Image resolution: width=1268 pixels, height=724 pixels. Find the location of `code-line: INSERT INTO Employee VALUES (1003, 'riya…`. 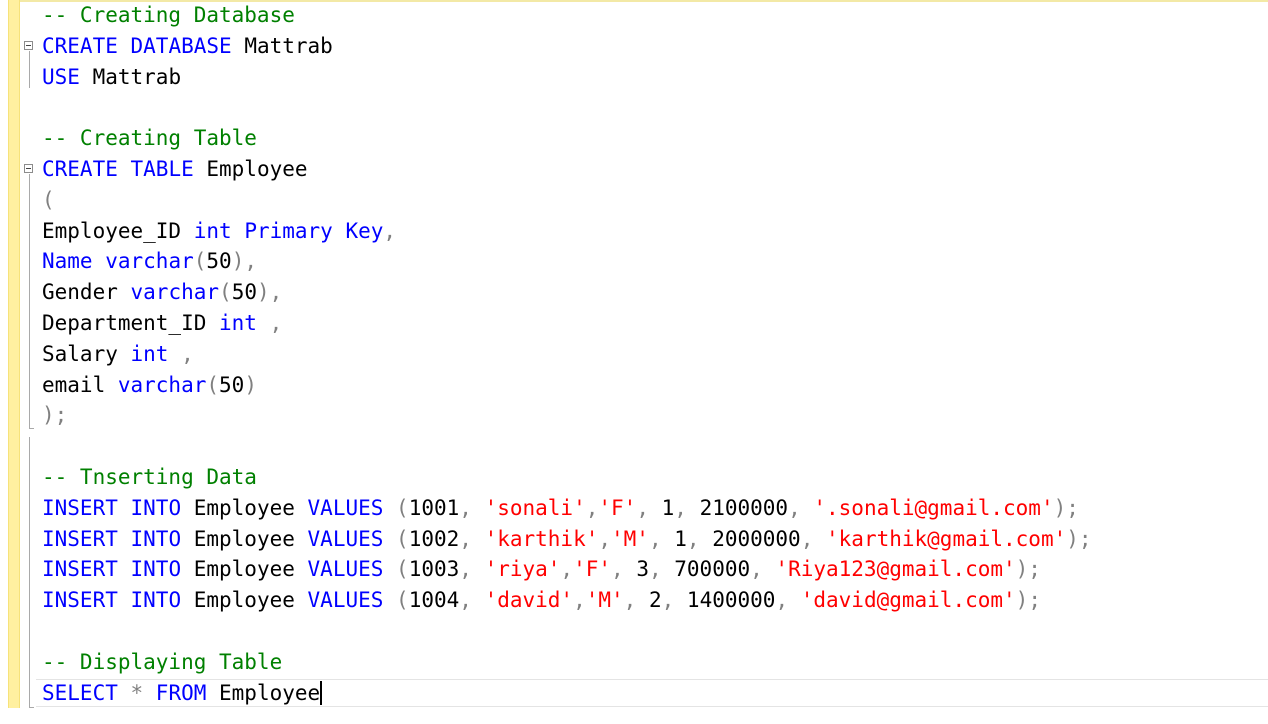

code-line: INSERT INTO Employee VALUES (1003, 'riya… is located at coordinates (652, 569).